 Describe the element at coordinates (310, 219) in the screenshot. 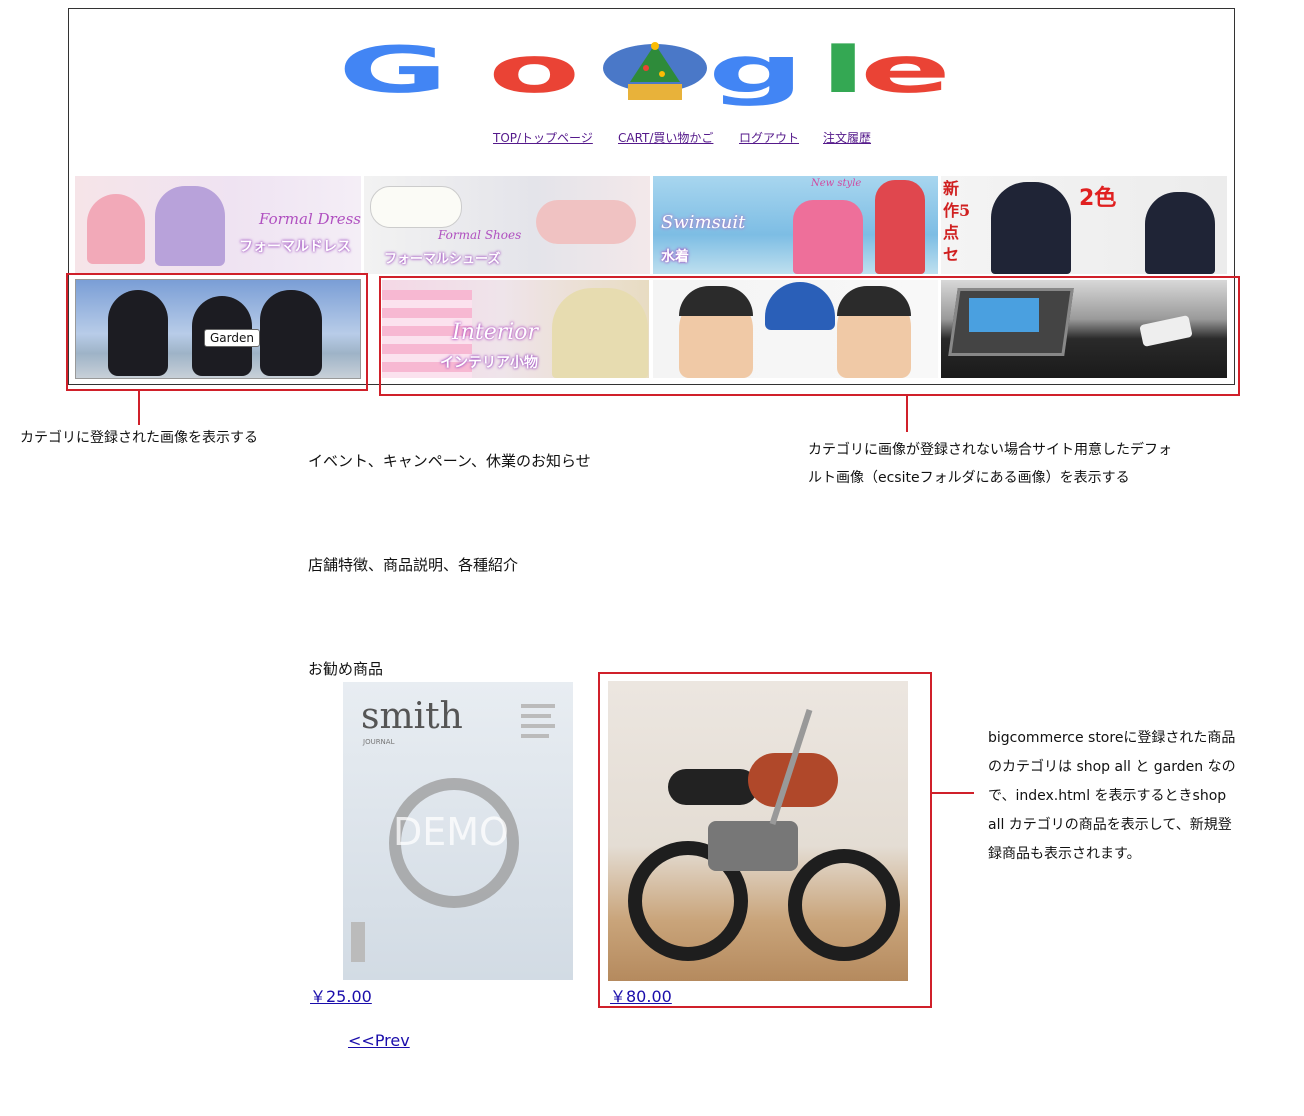

I see `category-caption: Formal Dress` at that location.